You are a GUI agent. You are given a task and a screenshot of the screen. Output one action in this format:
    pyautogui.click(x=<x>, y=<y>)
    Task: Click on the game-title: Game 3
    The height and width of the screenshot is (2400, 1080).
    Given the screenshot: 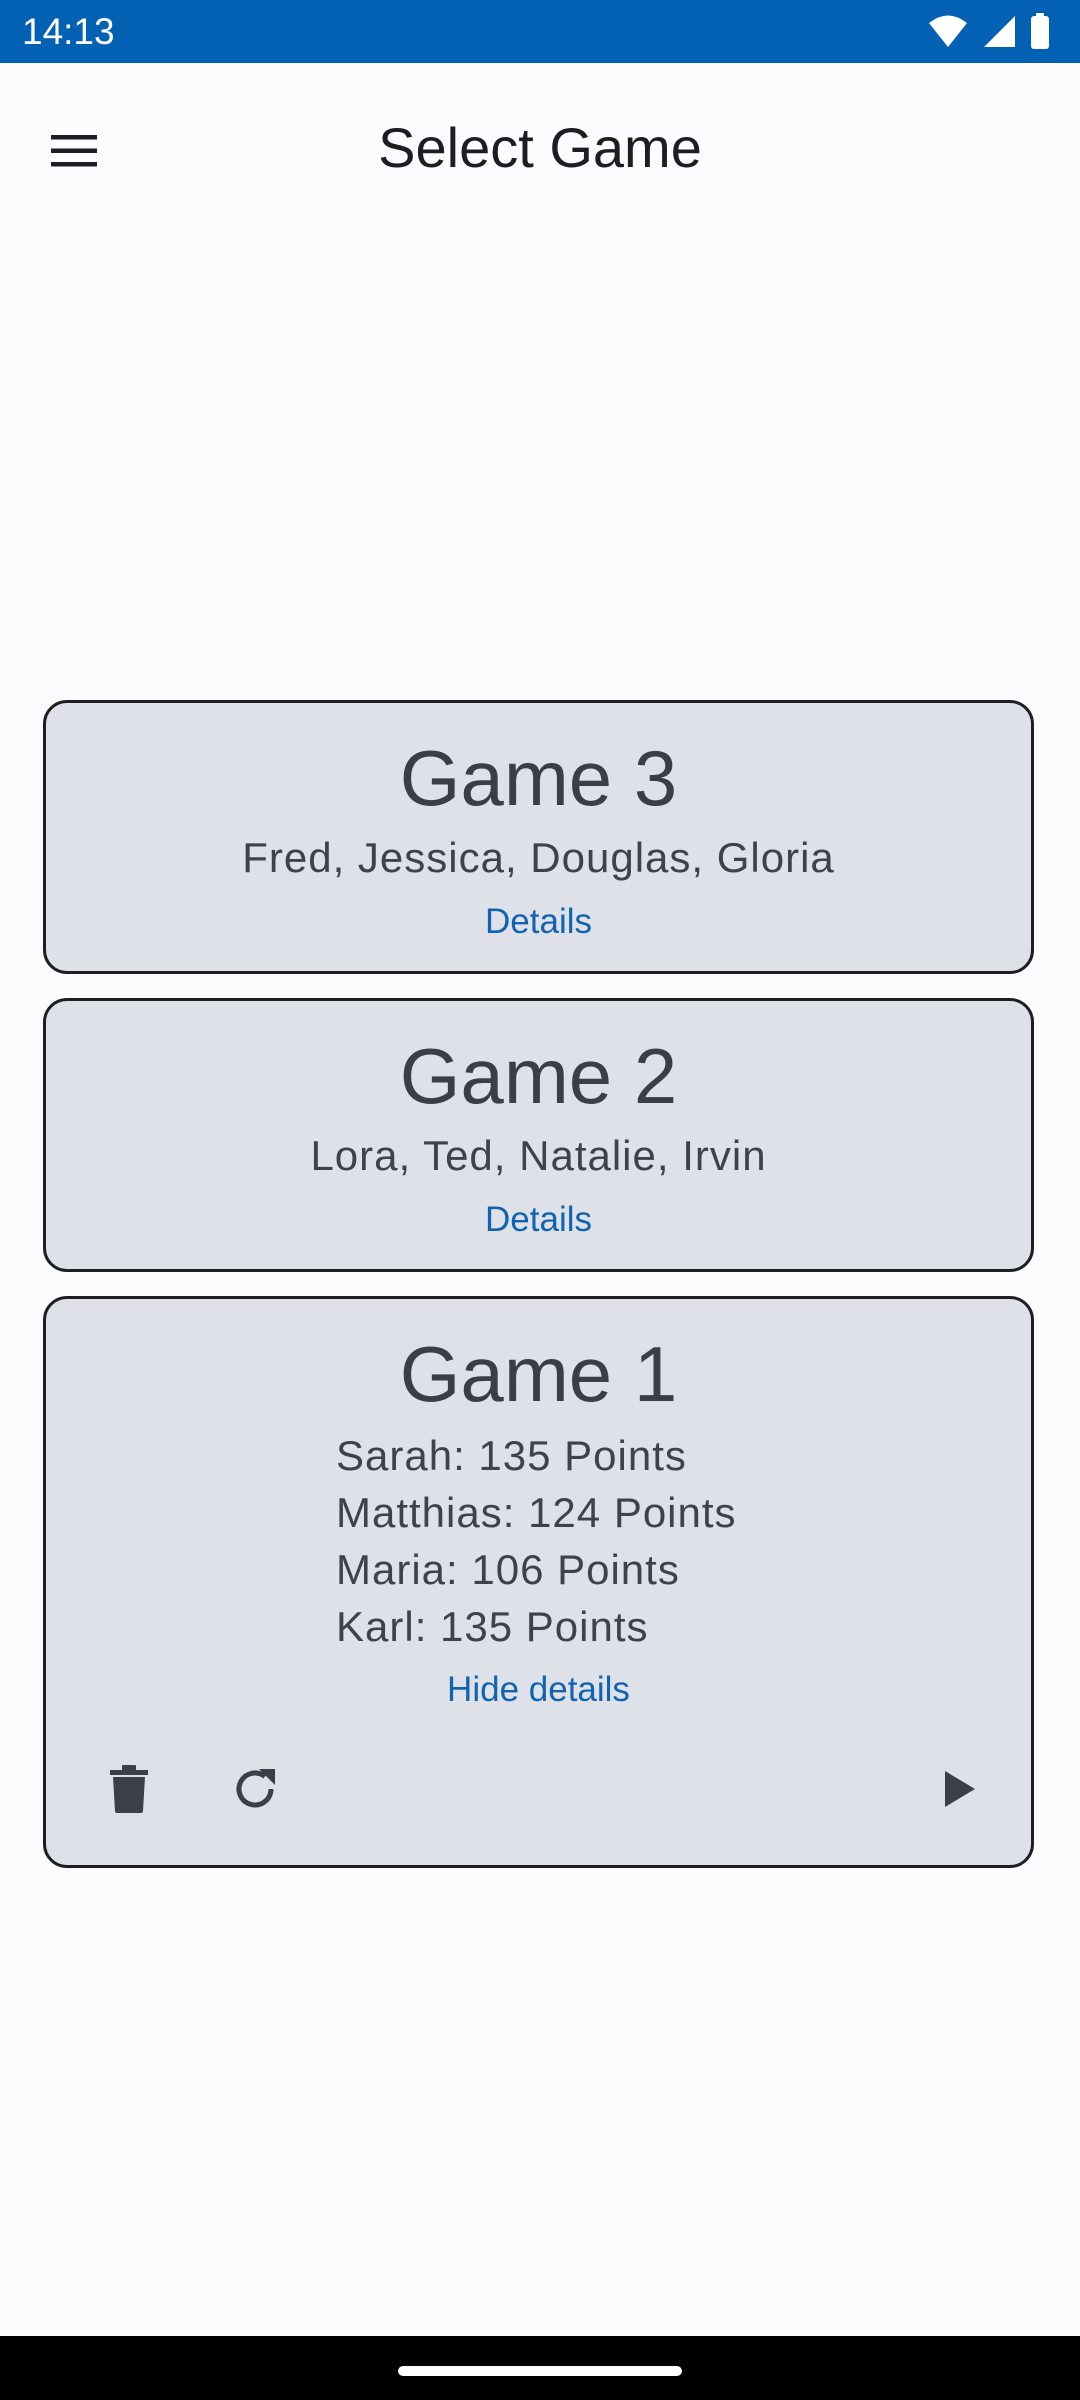 What is the action you would take?
    pyautogui.click(x=538, y=778)
    